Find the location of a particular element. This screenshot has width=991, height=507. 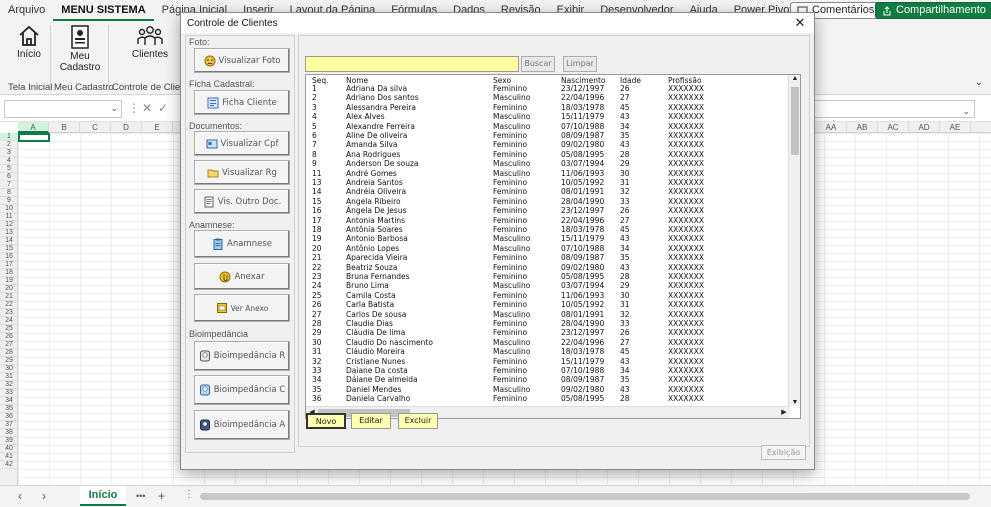

ribbon-tab: Arquivo is located at coordinates (26, 10).